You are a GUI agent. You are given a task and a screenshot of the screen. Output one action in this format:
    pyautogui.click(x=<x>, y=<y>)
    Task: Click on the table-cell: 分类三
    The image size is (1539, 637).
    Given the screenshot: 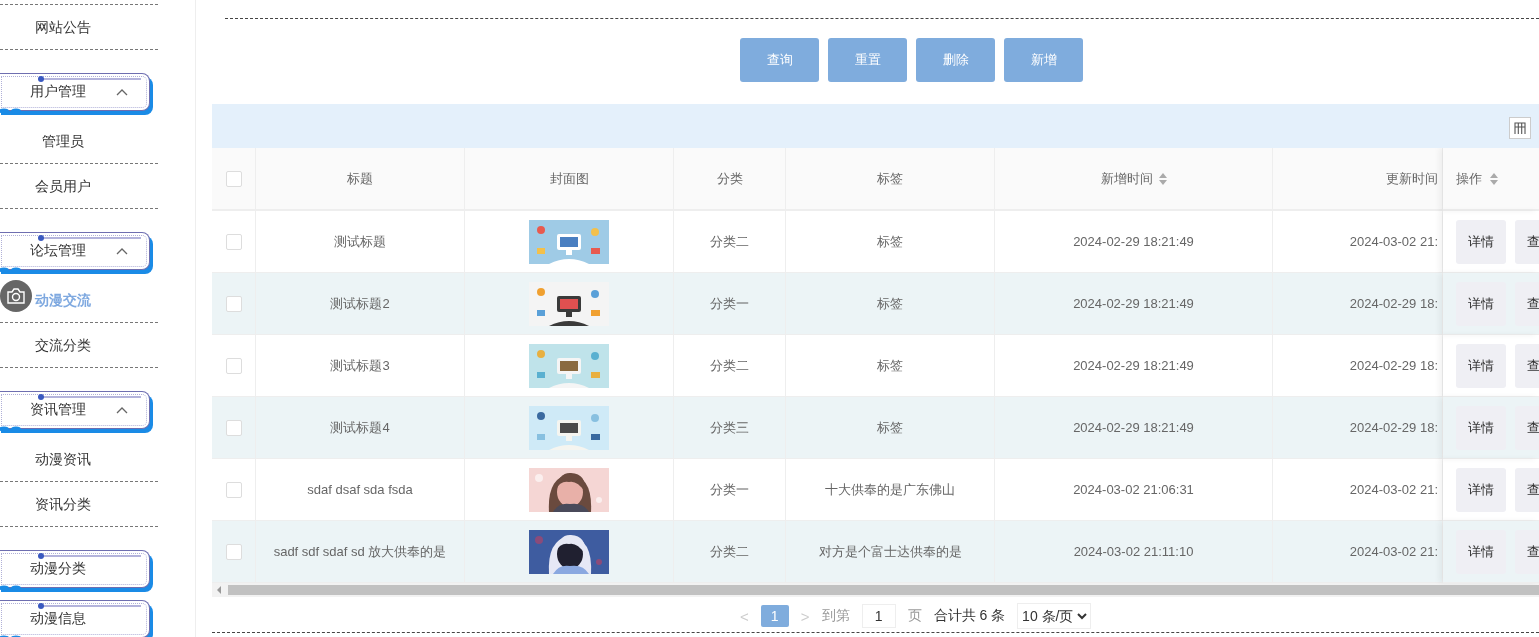 What is the action you would take?
    pyautogui.click(x=729, y=427)
    